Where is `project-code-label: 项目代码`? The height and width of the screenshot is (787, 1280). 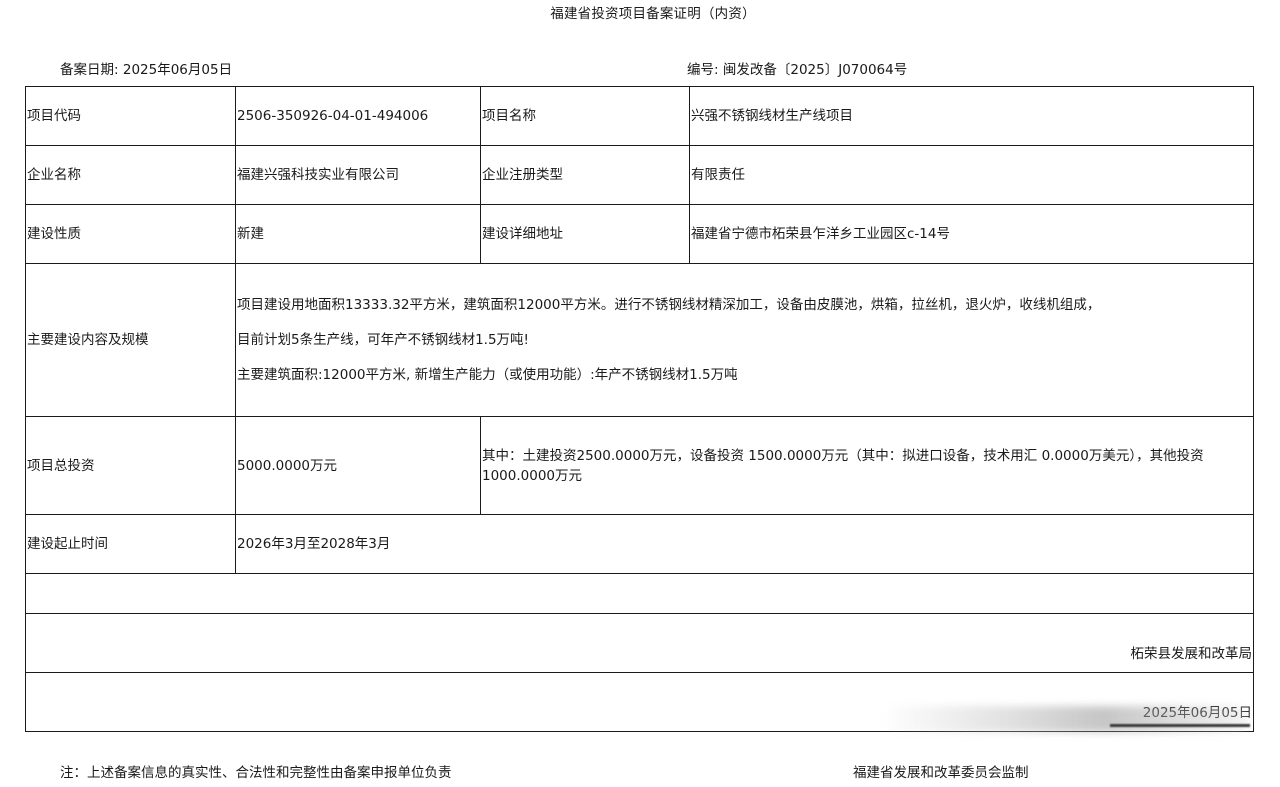 project-code-label: 项目代码 is located at coordinates (130, 116).